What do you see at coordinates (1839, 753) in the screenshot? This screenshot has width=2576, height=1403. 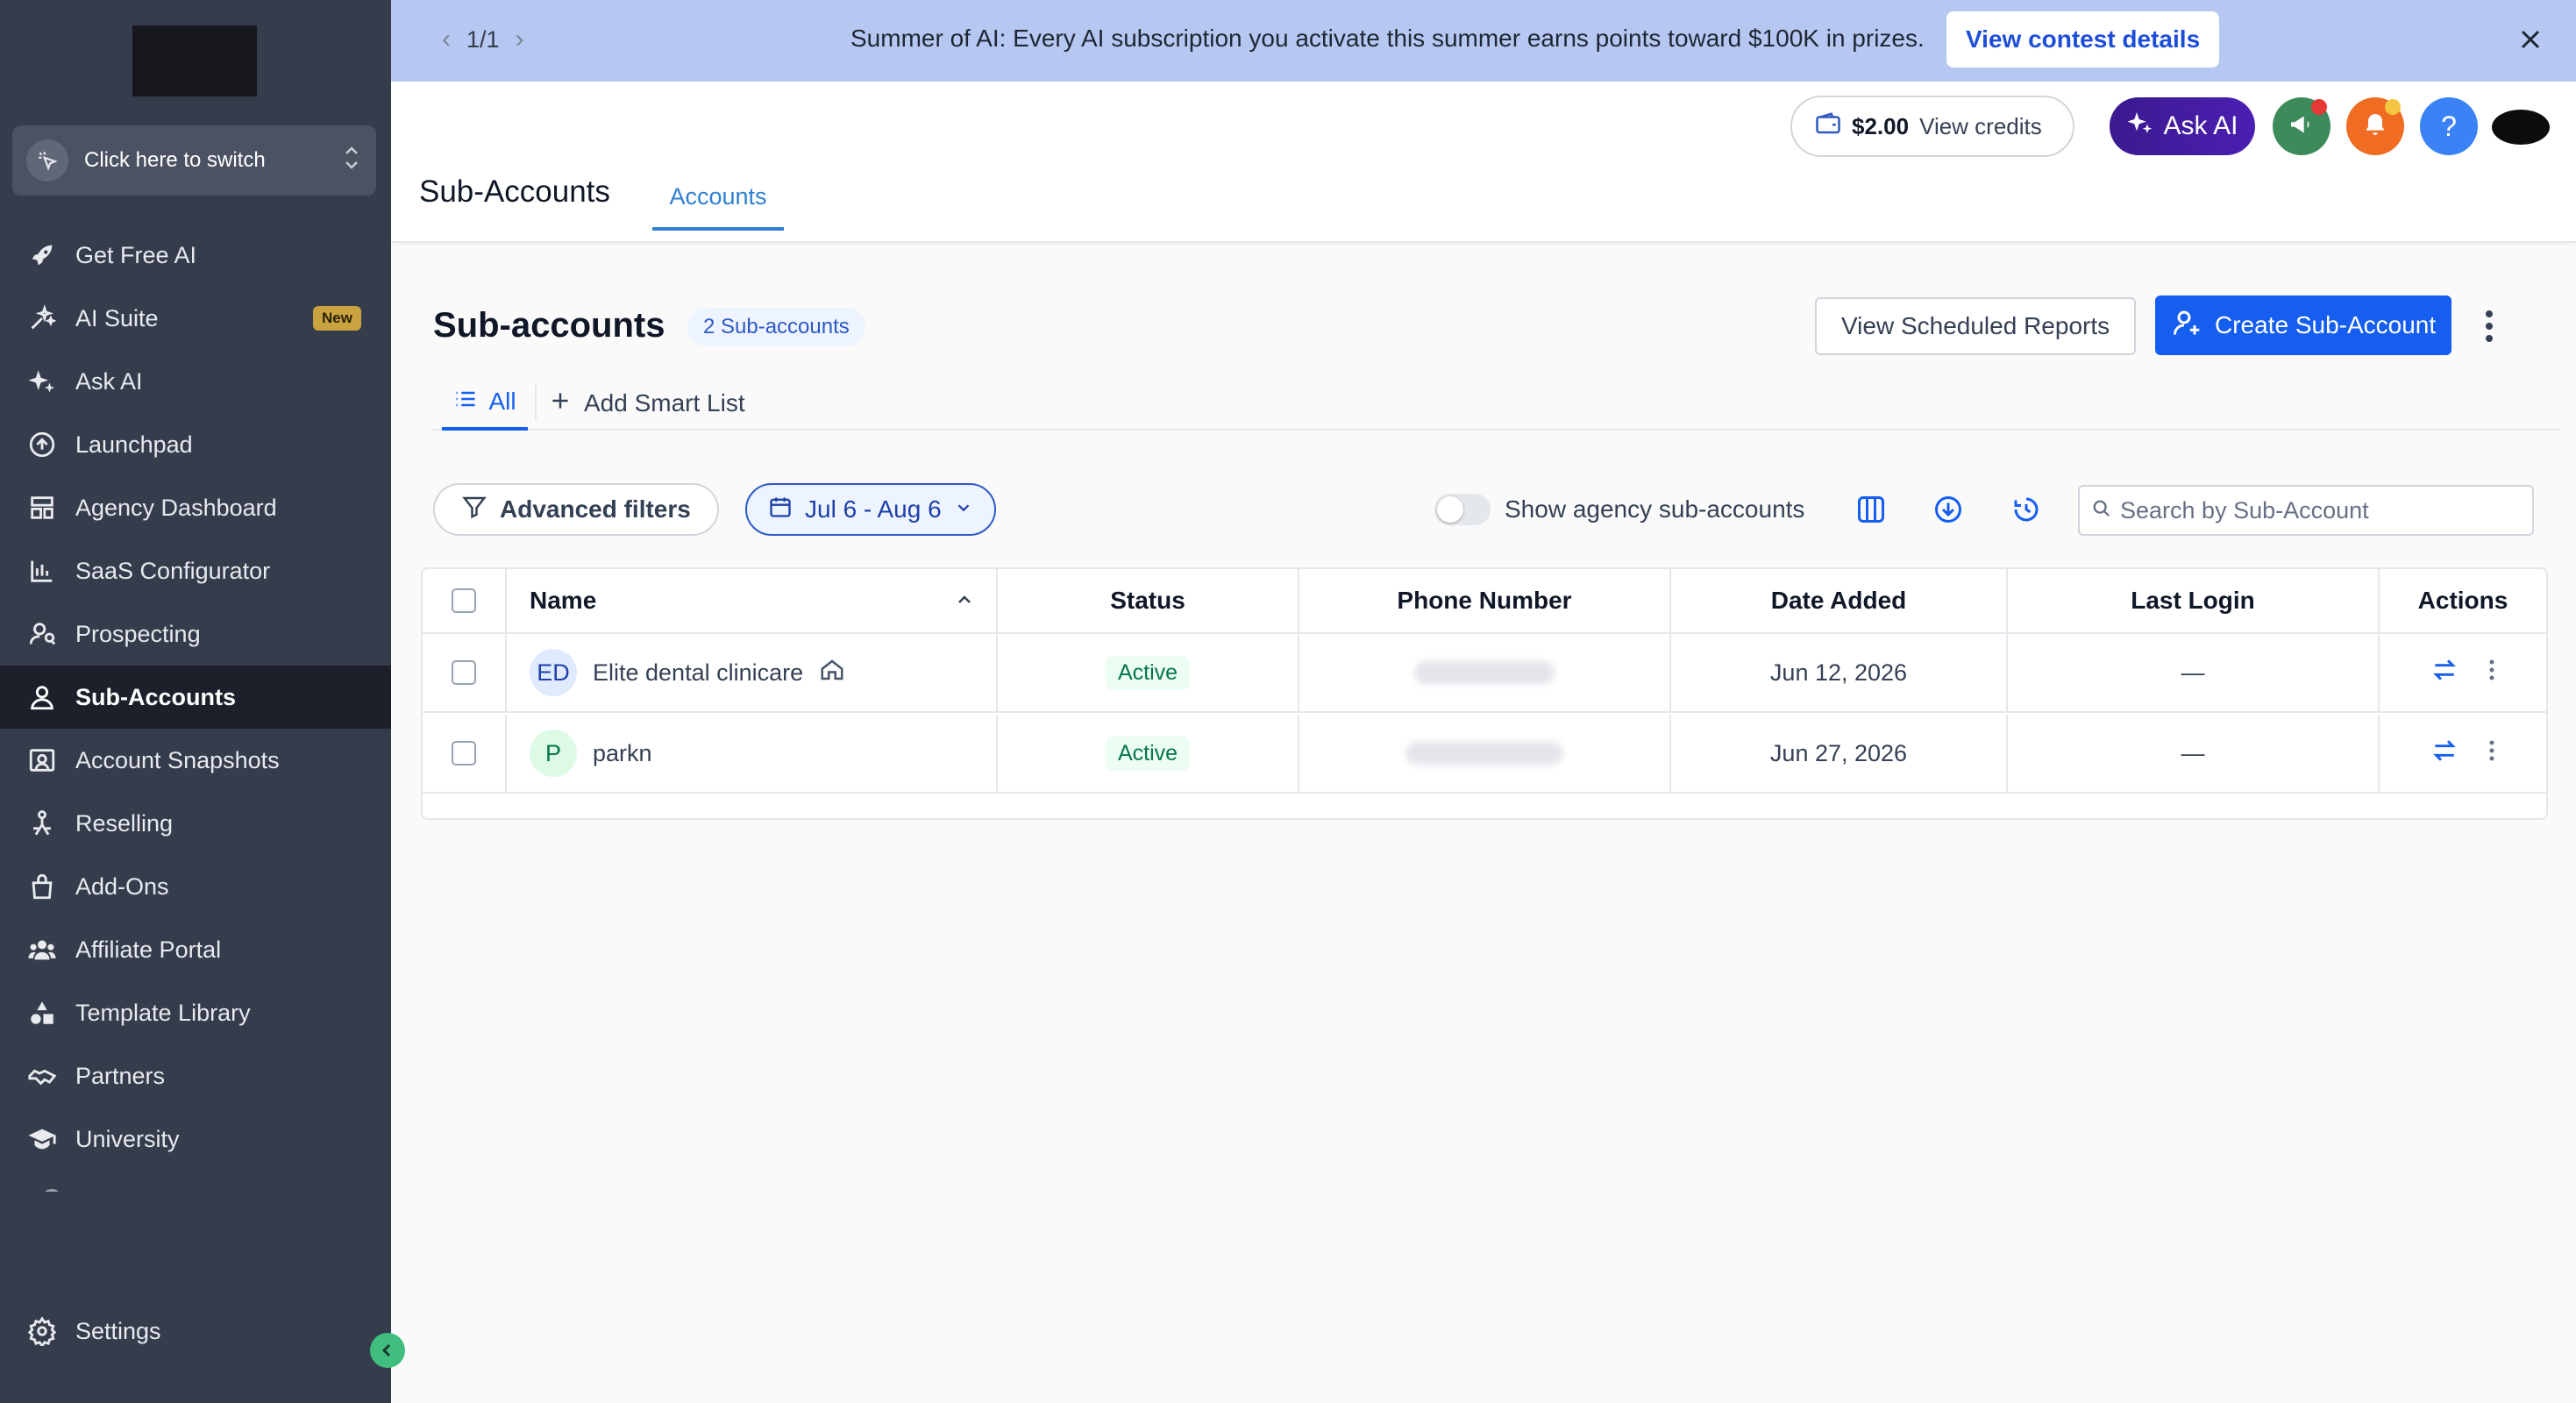 I see `date-added-cell: Jun 27, 2026` at bounding box center [1839, 753].